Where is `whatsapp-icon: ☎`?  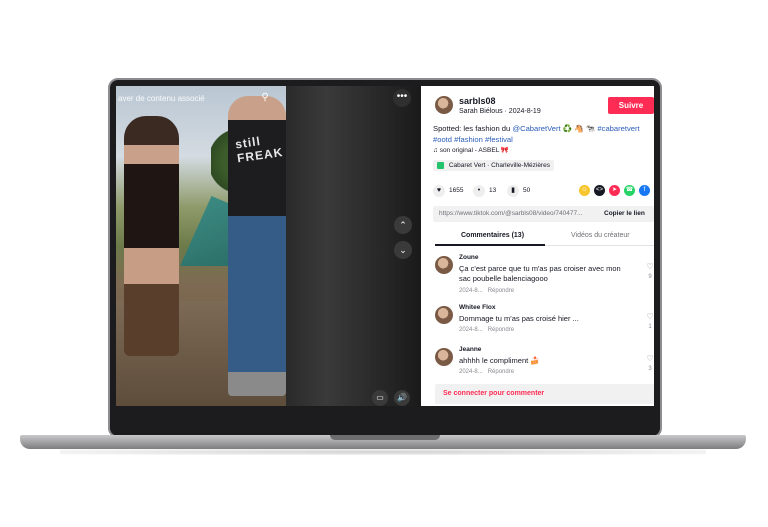
whatsapp-icon: ☎ is located at coordinates (629, 190).